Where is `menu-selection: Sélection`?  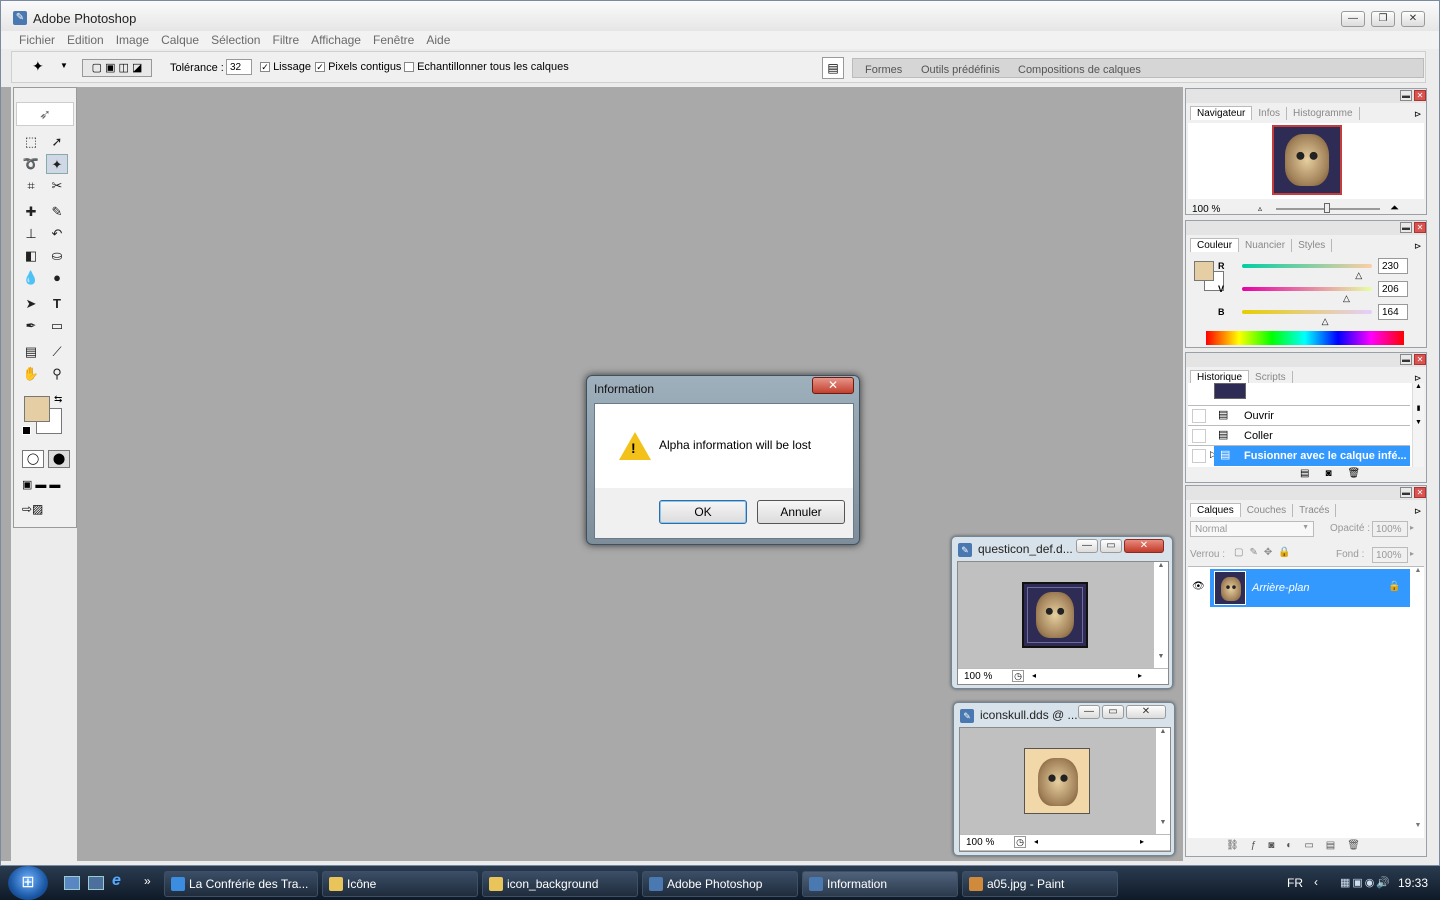 menu-selection: Sélection is located at coordinates (235, 39).